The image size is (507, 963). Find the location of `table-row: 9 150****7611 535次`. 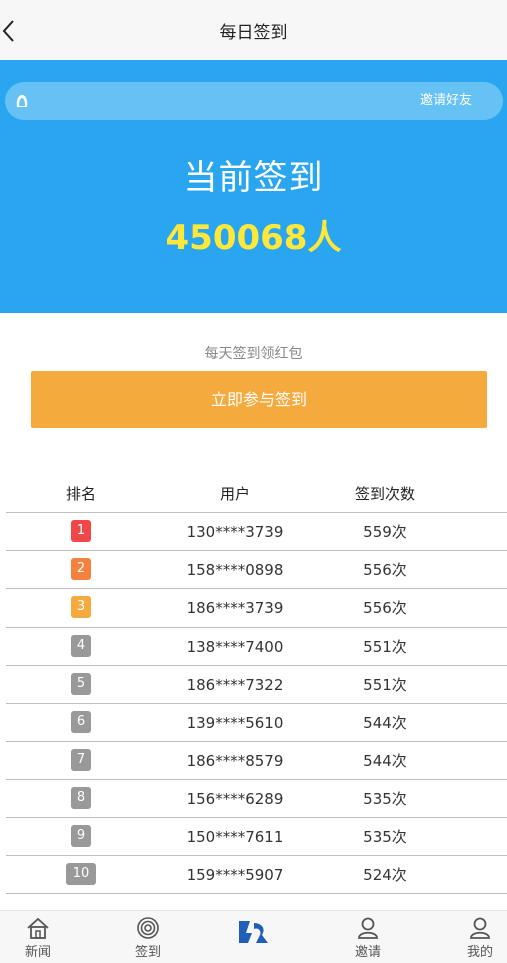

table-row: 9 150****7611 535次 is located at coordinates (253, 837).